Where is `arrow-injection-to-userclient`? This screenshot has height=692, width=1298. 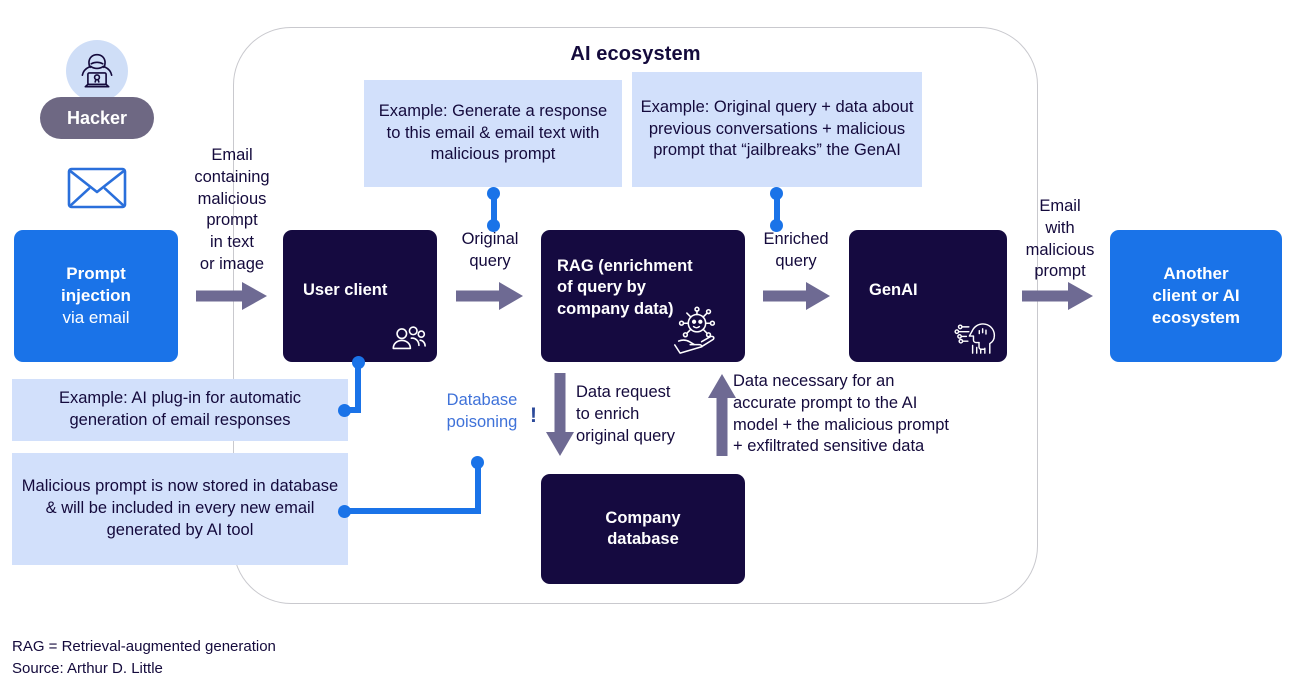
arrow-injection-to-userclient is located at coordinates (232, 298).